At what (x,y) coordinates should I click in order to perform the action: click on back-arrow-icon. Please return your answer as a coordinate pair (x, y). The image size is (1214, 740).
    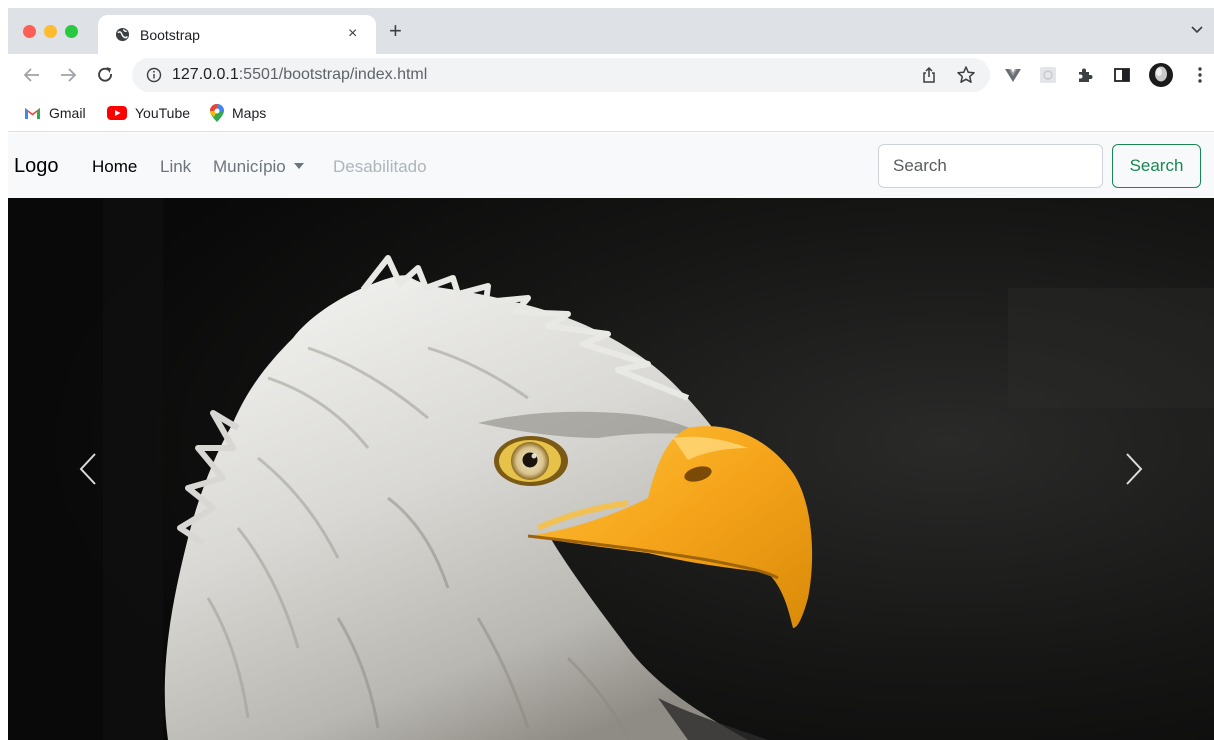
    Looking at the image, I should click on (32, 75).